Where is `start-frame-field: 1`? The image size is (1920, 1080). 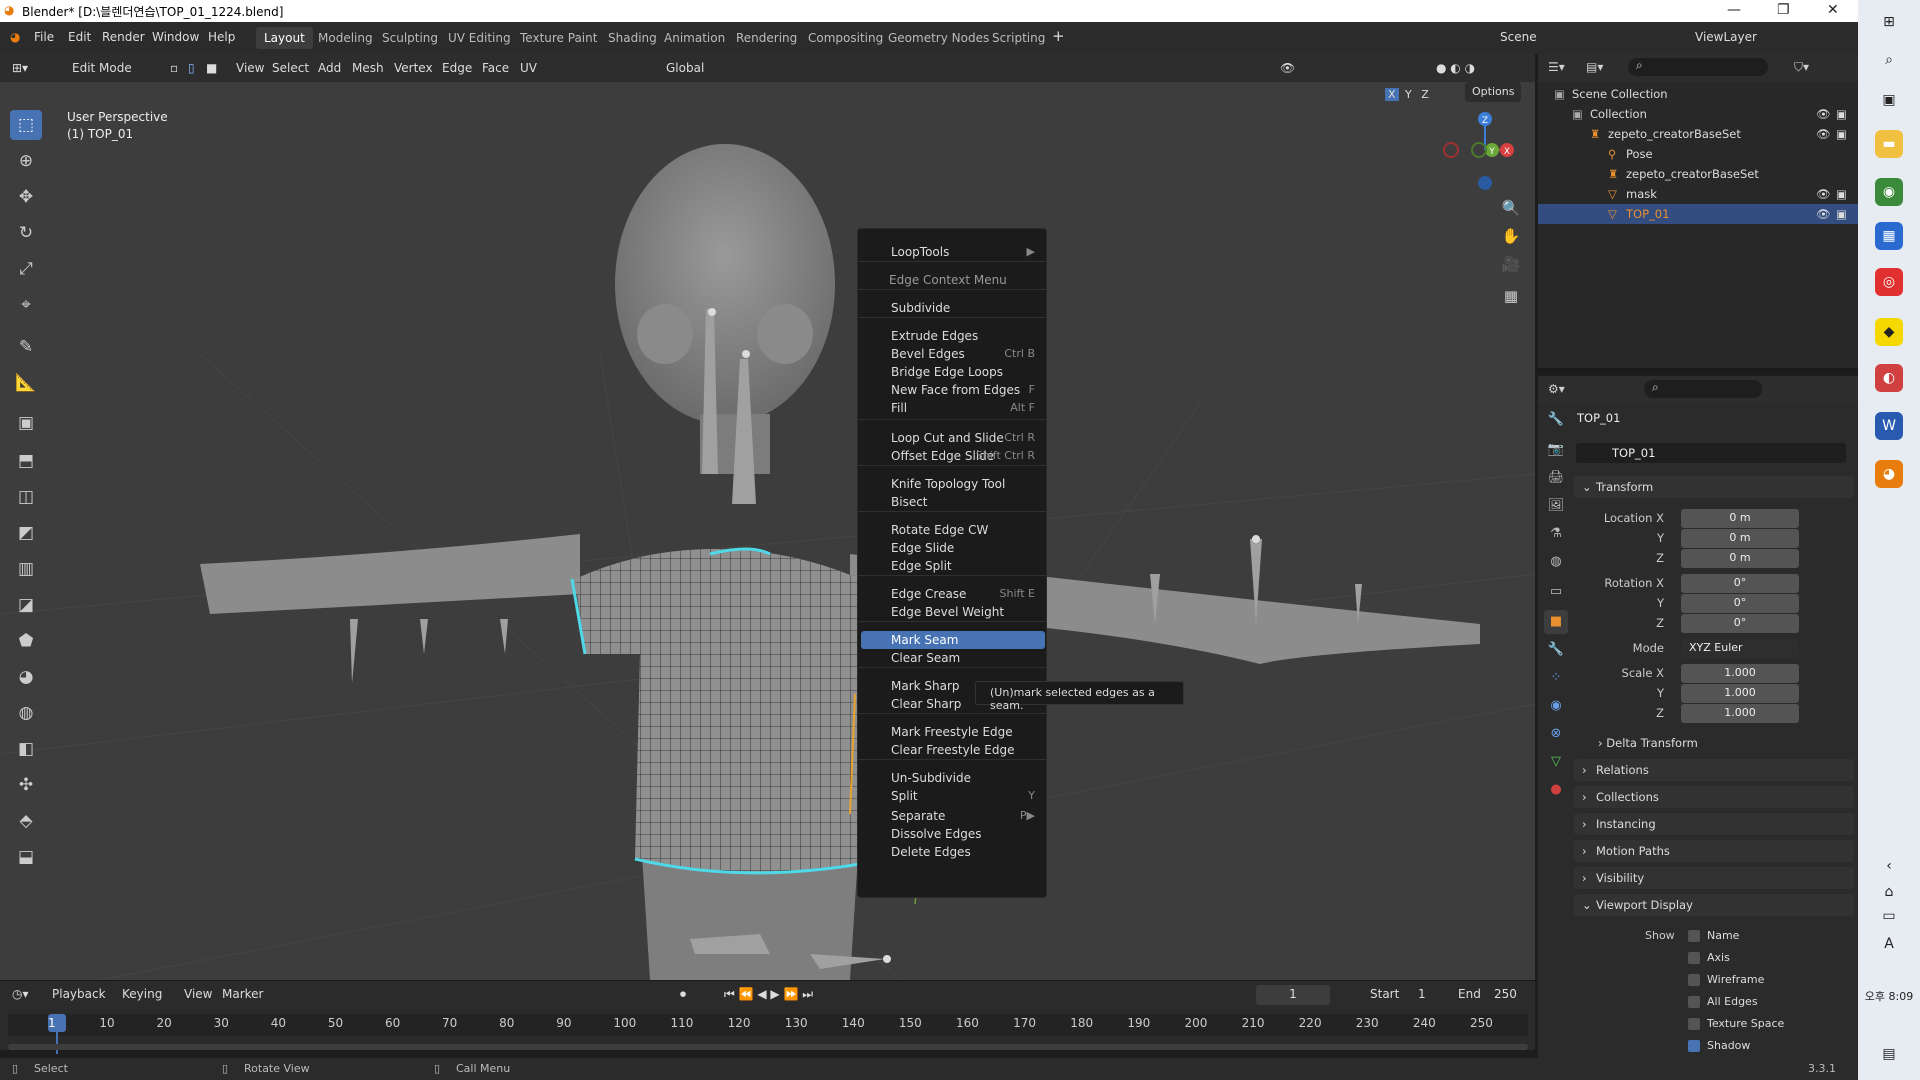 start-frame-field: 1 is located at coordinates (1422, 994).